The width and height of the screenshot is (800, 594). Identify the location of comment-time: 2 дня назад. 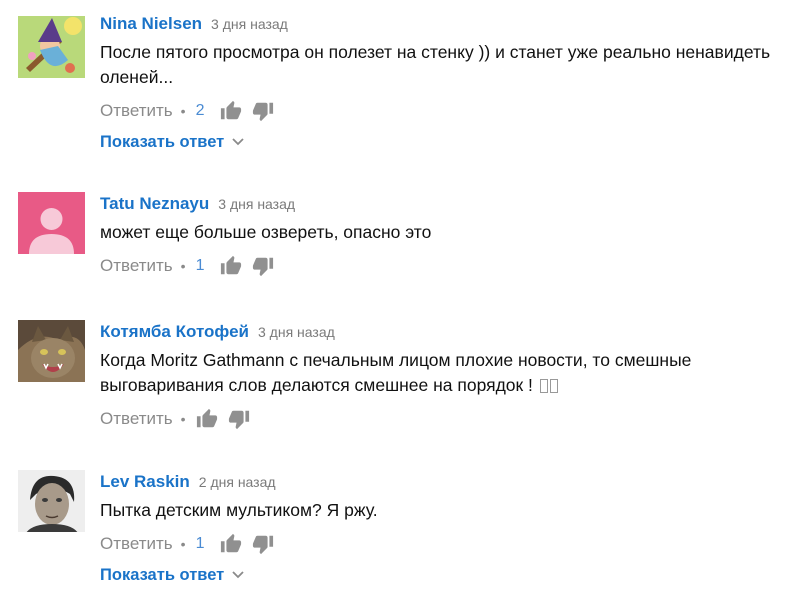
(237, 482).